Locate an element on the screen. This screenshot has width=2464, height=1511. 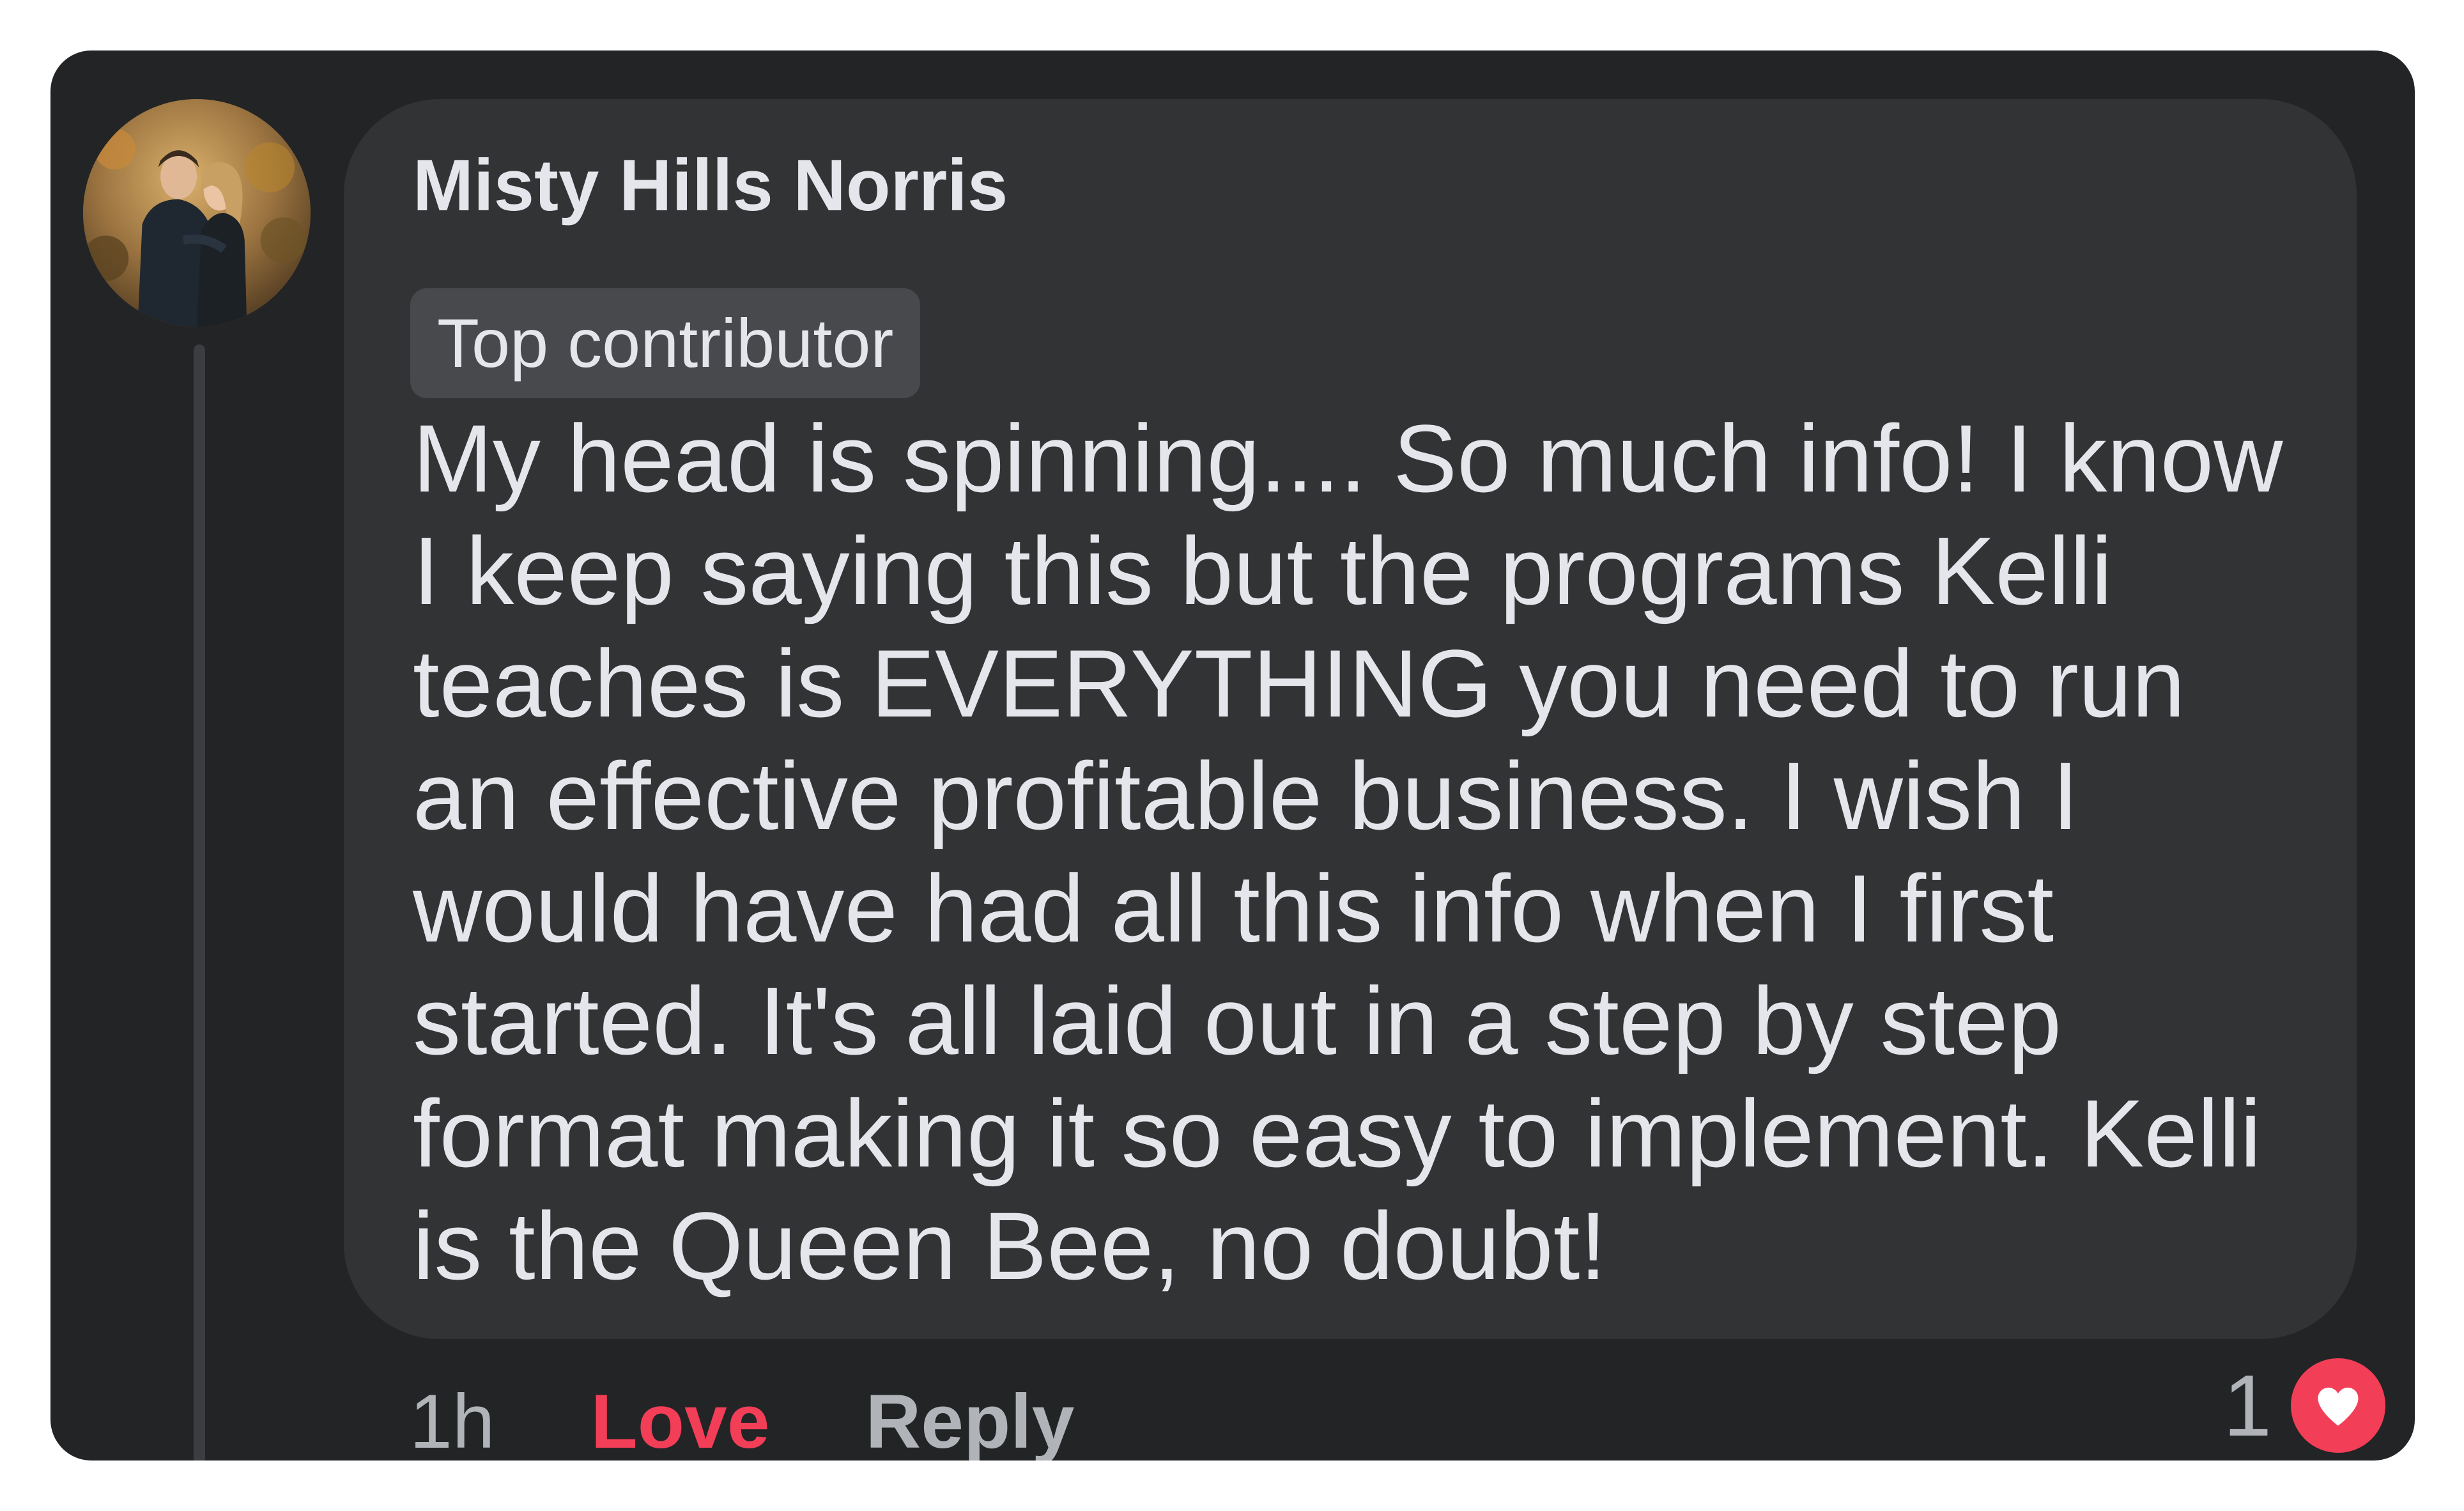
thread-line is located at coordinates (199, 903).